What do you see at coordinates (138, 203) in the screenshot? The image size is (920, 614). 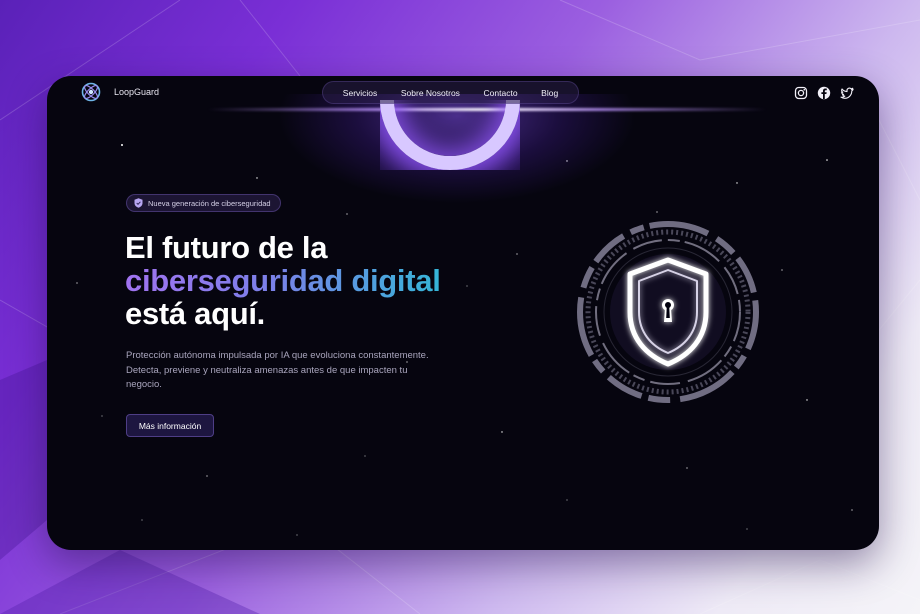 I see `shield-check-icon` at bounding box center [138, 203].